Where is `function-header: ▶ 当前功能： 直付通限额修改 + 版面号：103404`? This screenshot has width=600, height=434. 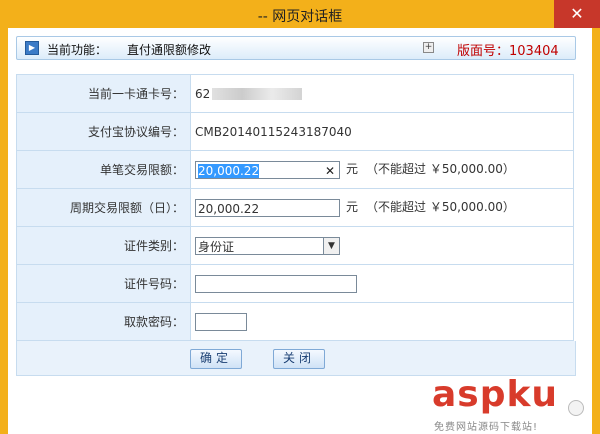 function-header: ▶ 当前功能： 直付通限额修改 + 版面号：103404 is located at coordinates (296, 48).